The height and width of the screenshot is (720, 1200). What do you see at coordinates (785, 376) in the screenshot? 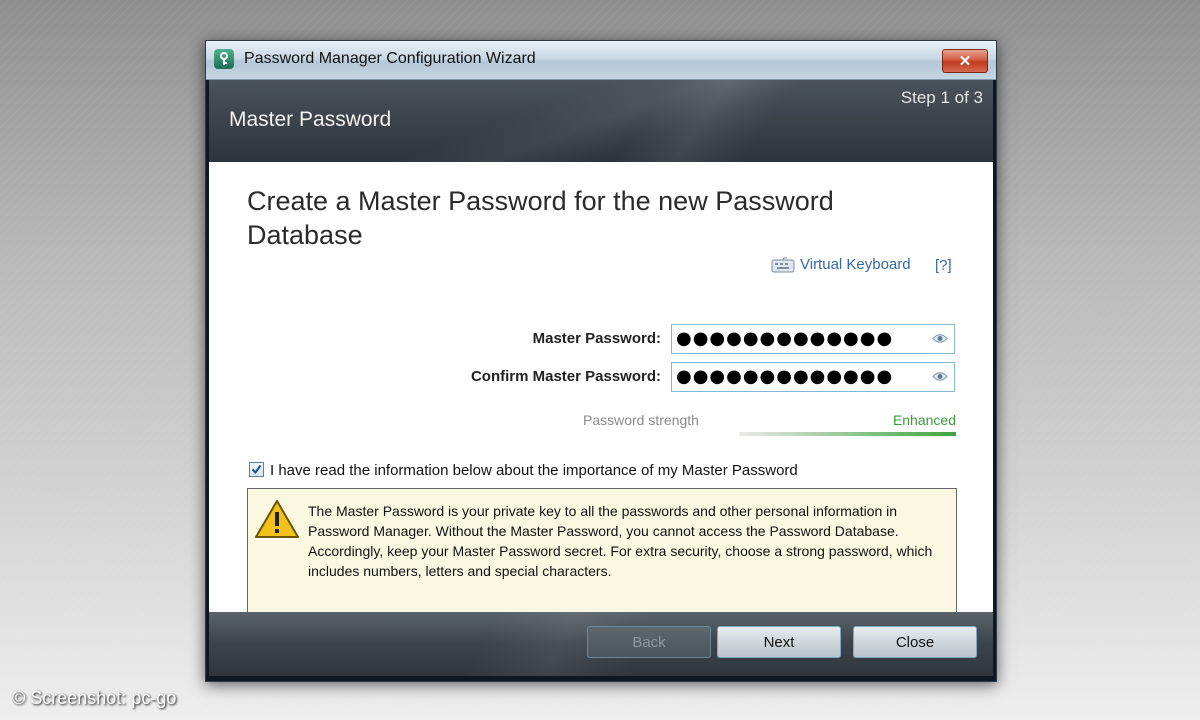
I see `confirm-password-value: ●●●●●●●●●●●●●` at bounding box center [785, 376].